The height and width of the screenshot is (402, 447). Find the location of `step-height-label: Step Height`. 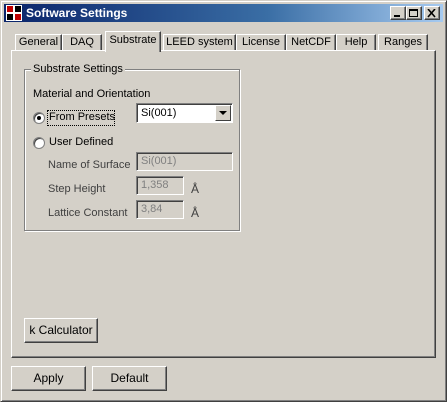

step-height-label: Step Height is located at coordinates (77, 189).